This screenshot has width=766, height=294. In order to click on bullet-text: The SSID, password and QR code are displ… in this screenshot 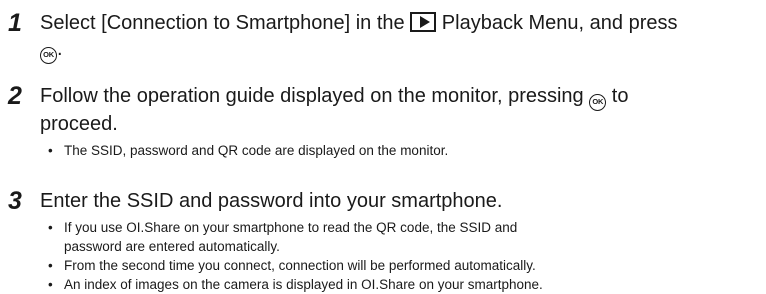, I will do `click(256, 150)`.